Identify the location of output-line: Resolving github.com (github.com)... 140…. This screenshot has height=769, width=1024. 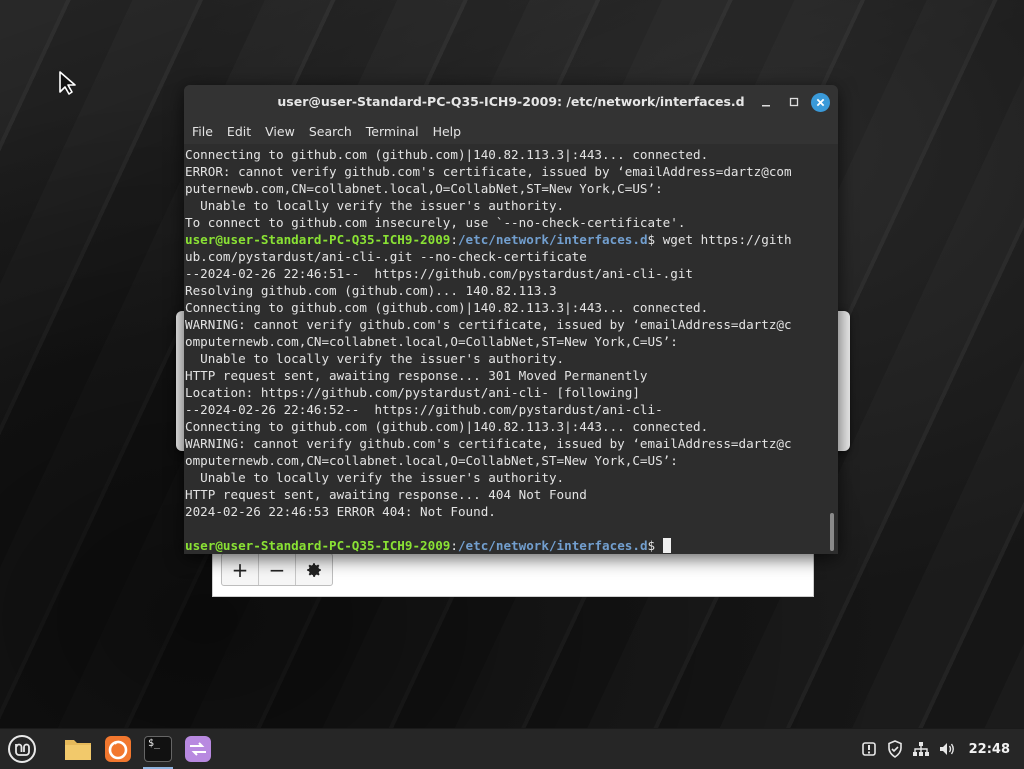
(371, 290).